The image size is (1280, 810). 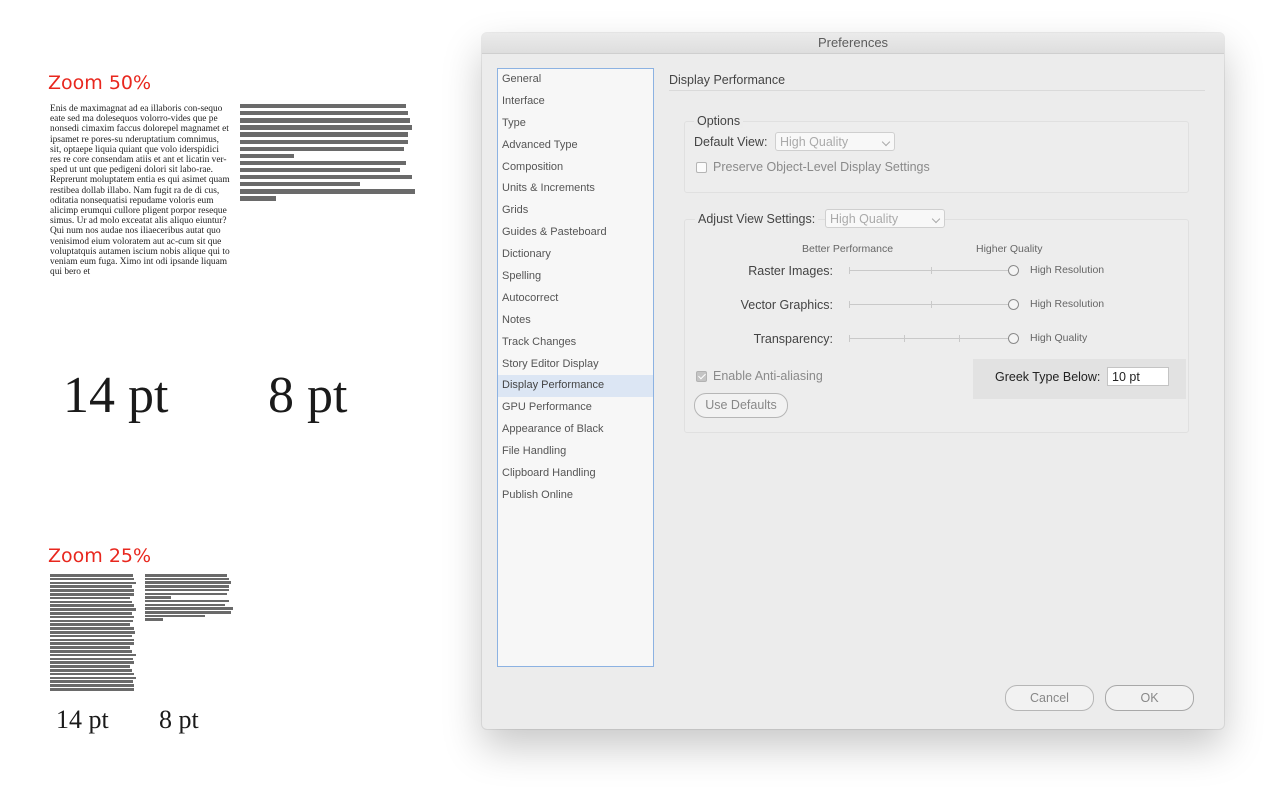 I want to click on sidebar-item-dictionary: Dictionary, so click(x=575, y=255).